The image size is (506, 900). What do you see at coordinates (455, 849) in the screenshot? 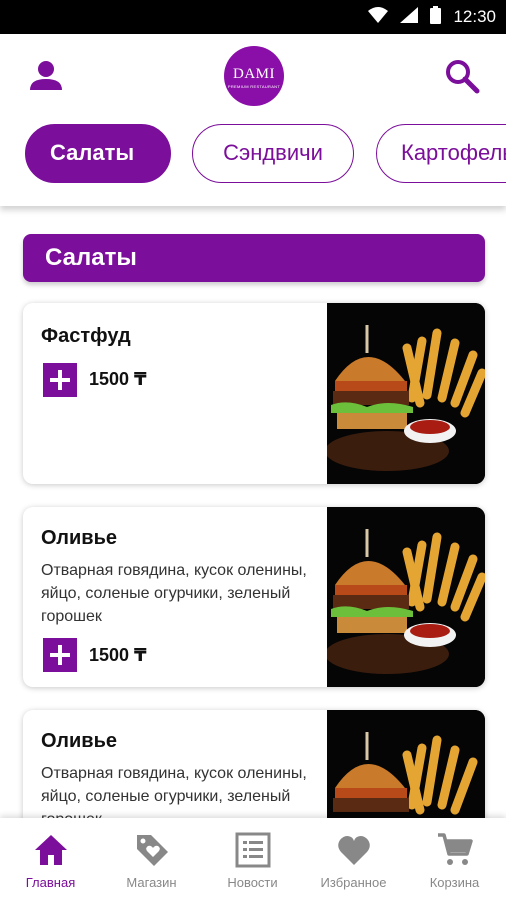
I see `cart-icon` at bounding box center [455, 849].